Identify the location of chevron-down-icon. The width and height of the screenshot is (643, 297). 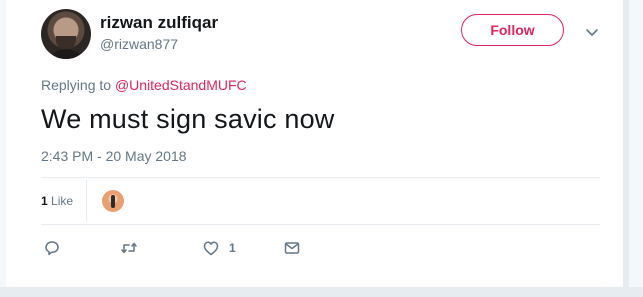
(592, 32).